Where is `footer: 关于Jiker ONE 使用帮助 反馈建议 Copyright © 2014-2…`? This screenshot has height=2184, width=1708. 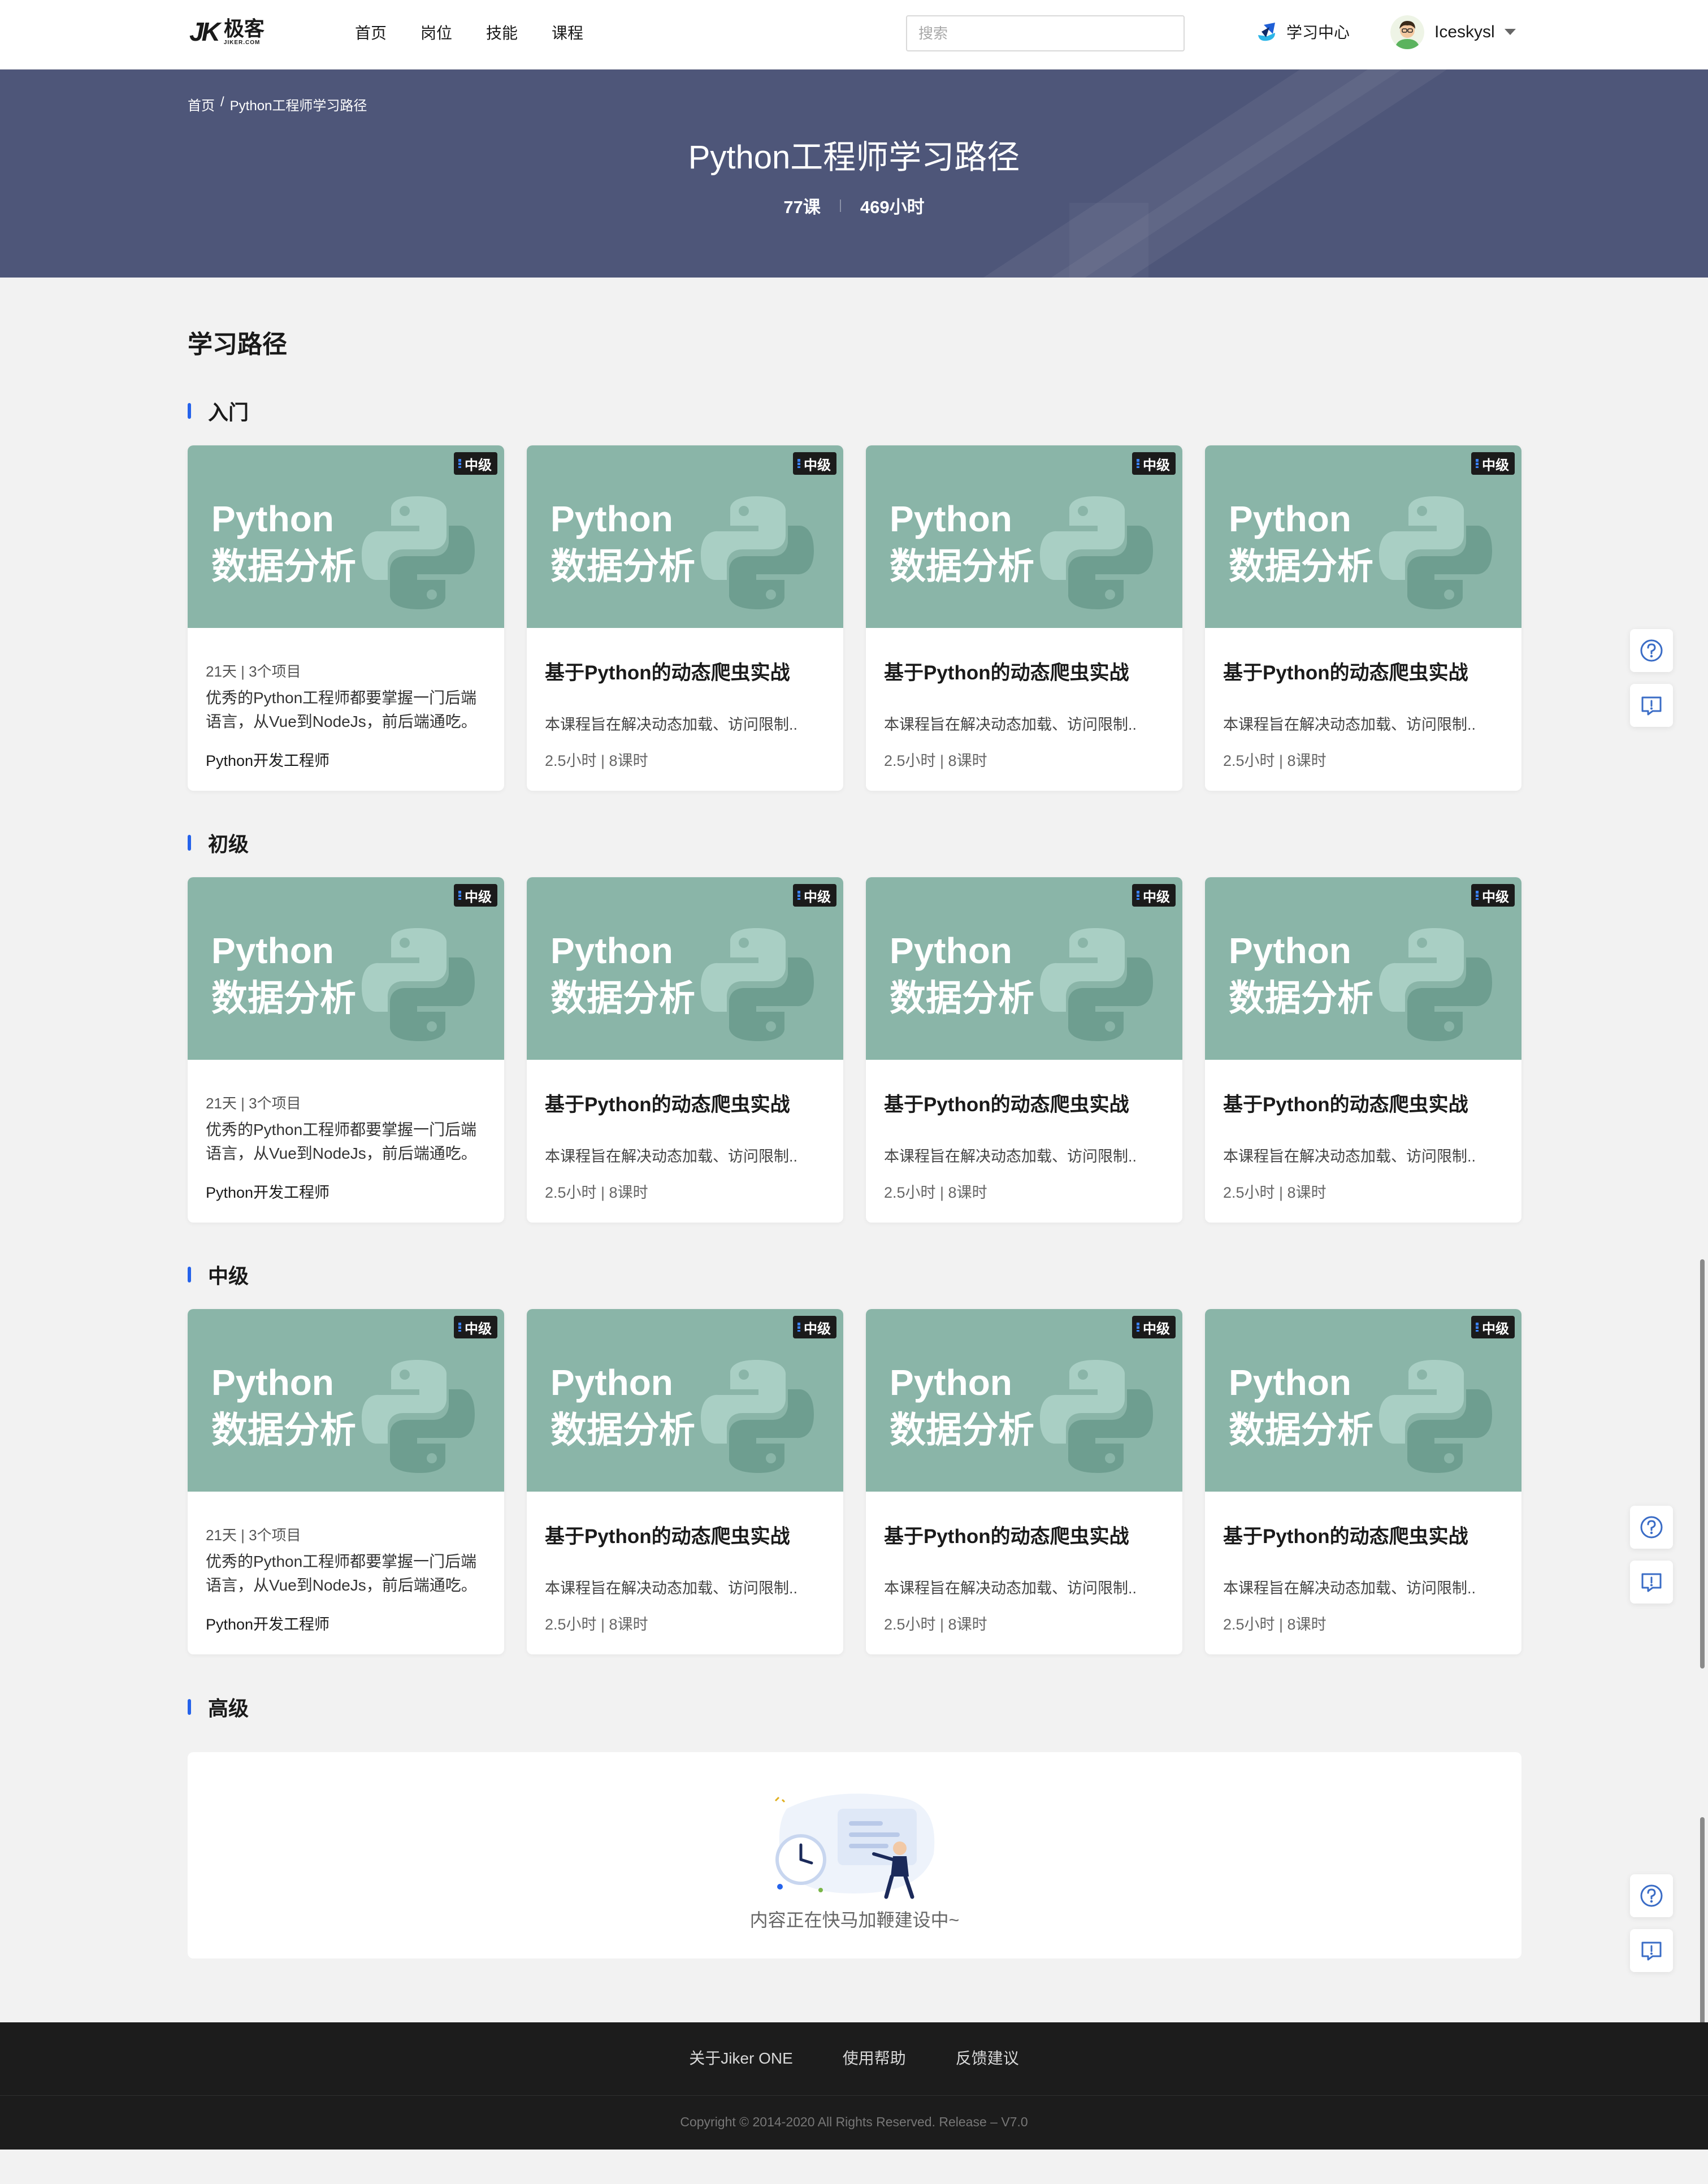 footer: 关于Jiker ONE 使用帮助 反馈建议 Copyright © 2014-2… is located at coordinates (854, 2086).